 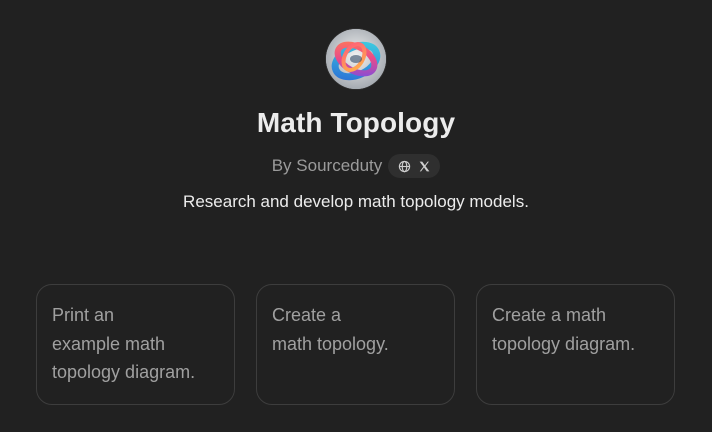 I want to click on byline: By Sourceduty, so click(x=356, y=166).